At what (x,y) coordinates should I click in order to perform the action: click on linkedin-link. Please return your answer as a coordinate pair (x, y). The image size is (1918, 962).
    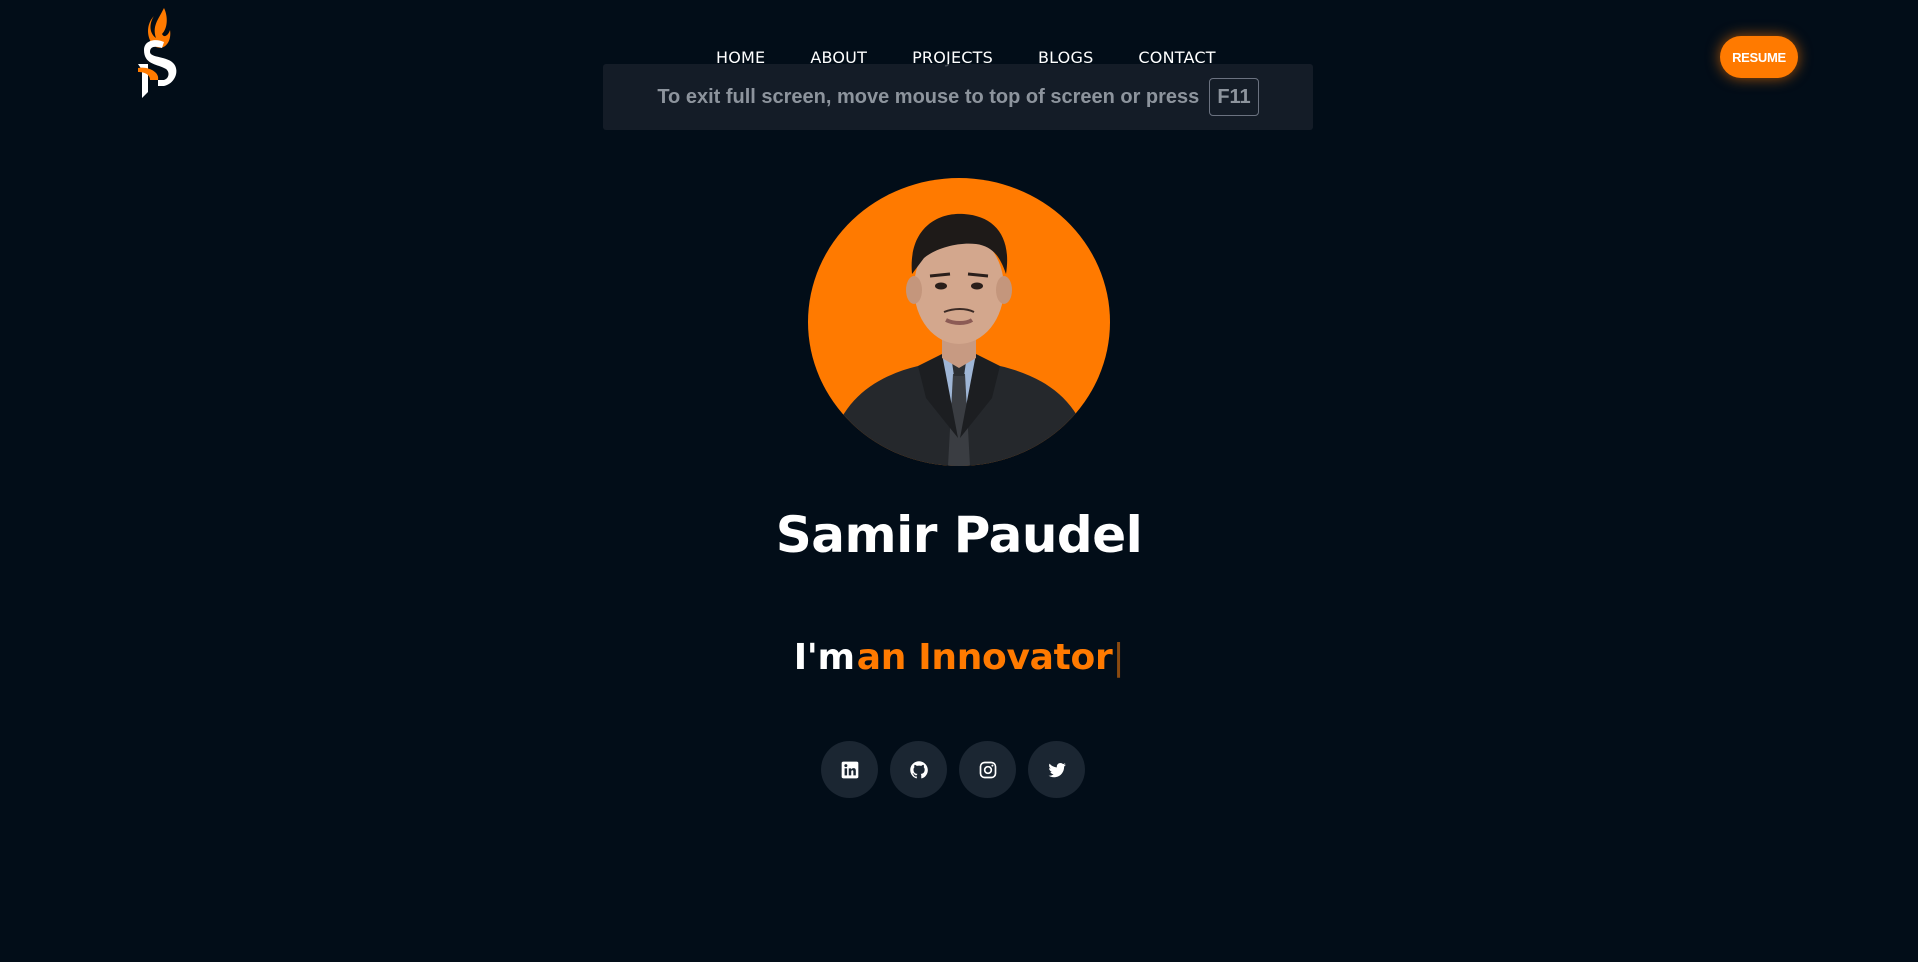
    Looking at the image, I should click on (849, 769).